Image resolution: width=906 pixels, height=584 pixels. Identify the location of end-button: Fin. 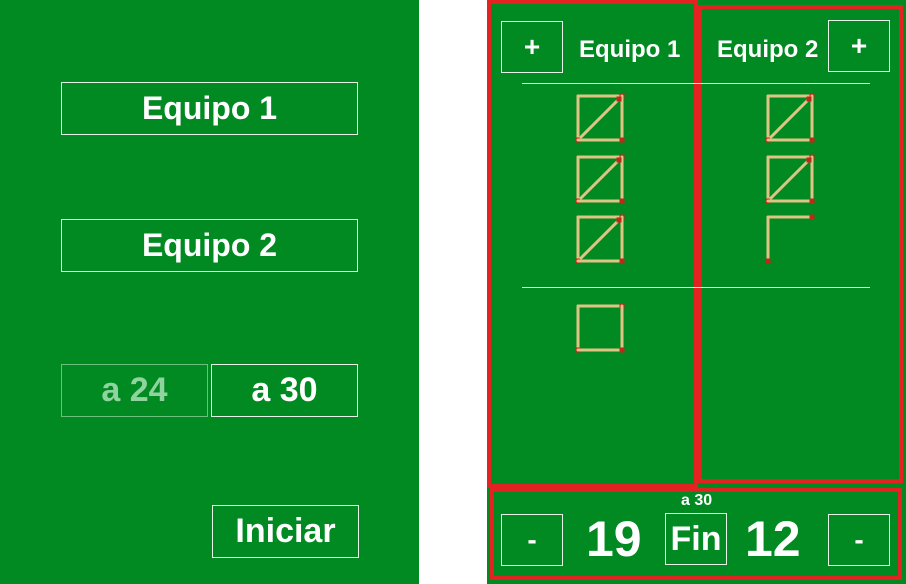
(696, 539).